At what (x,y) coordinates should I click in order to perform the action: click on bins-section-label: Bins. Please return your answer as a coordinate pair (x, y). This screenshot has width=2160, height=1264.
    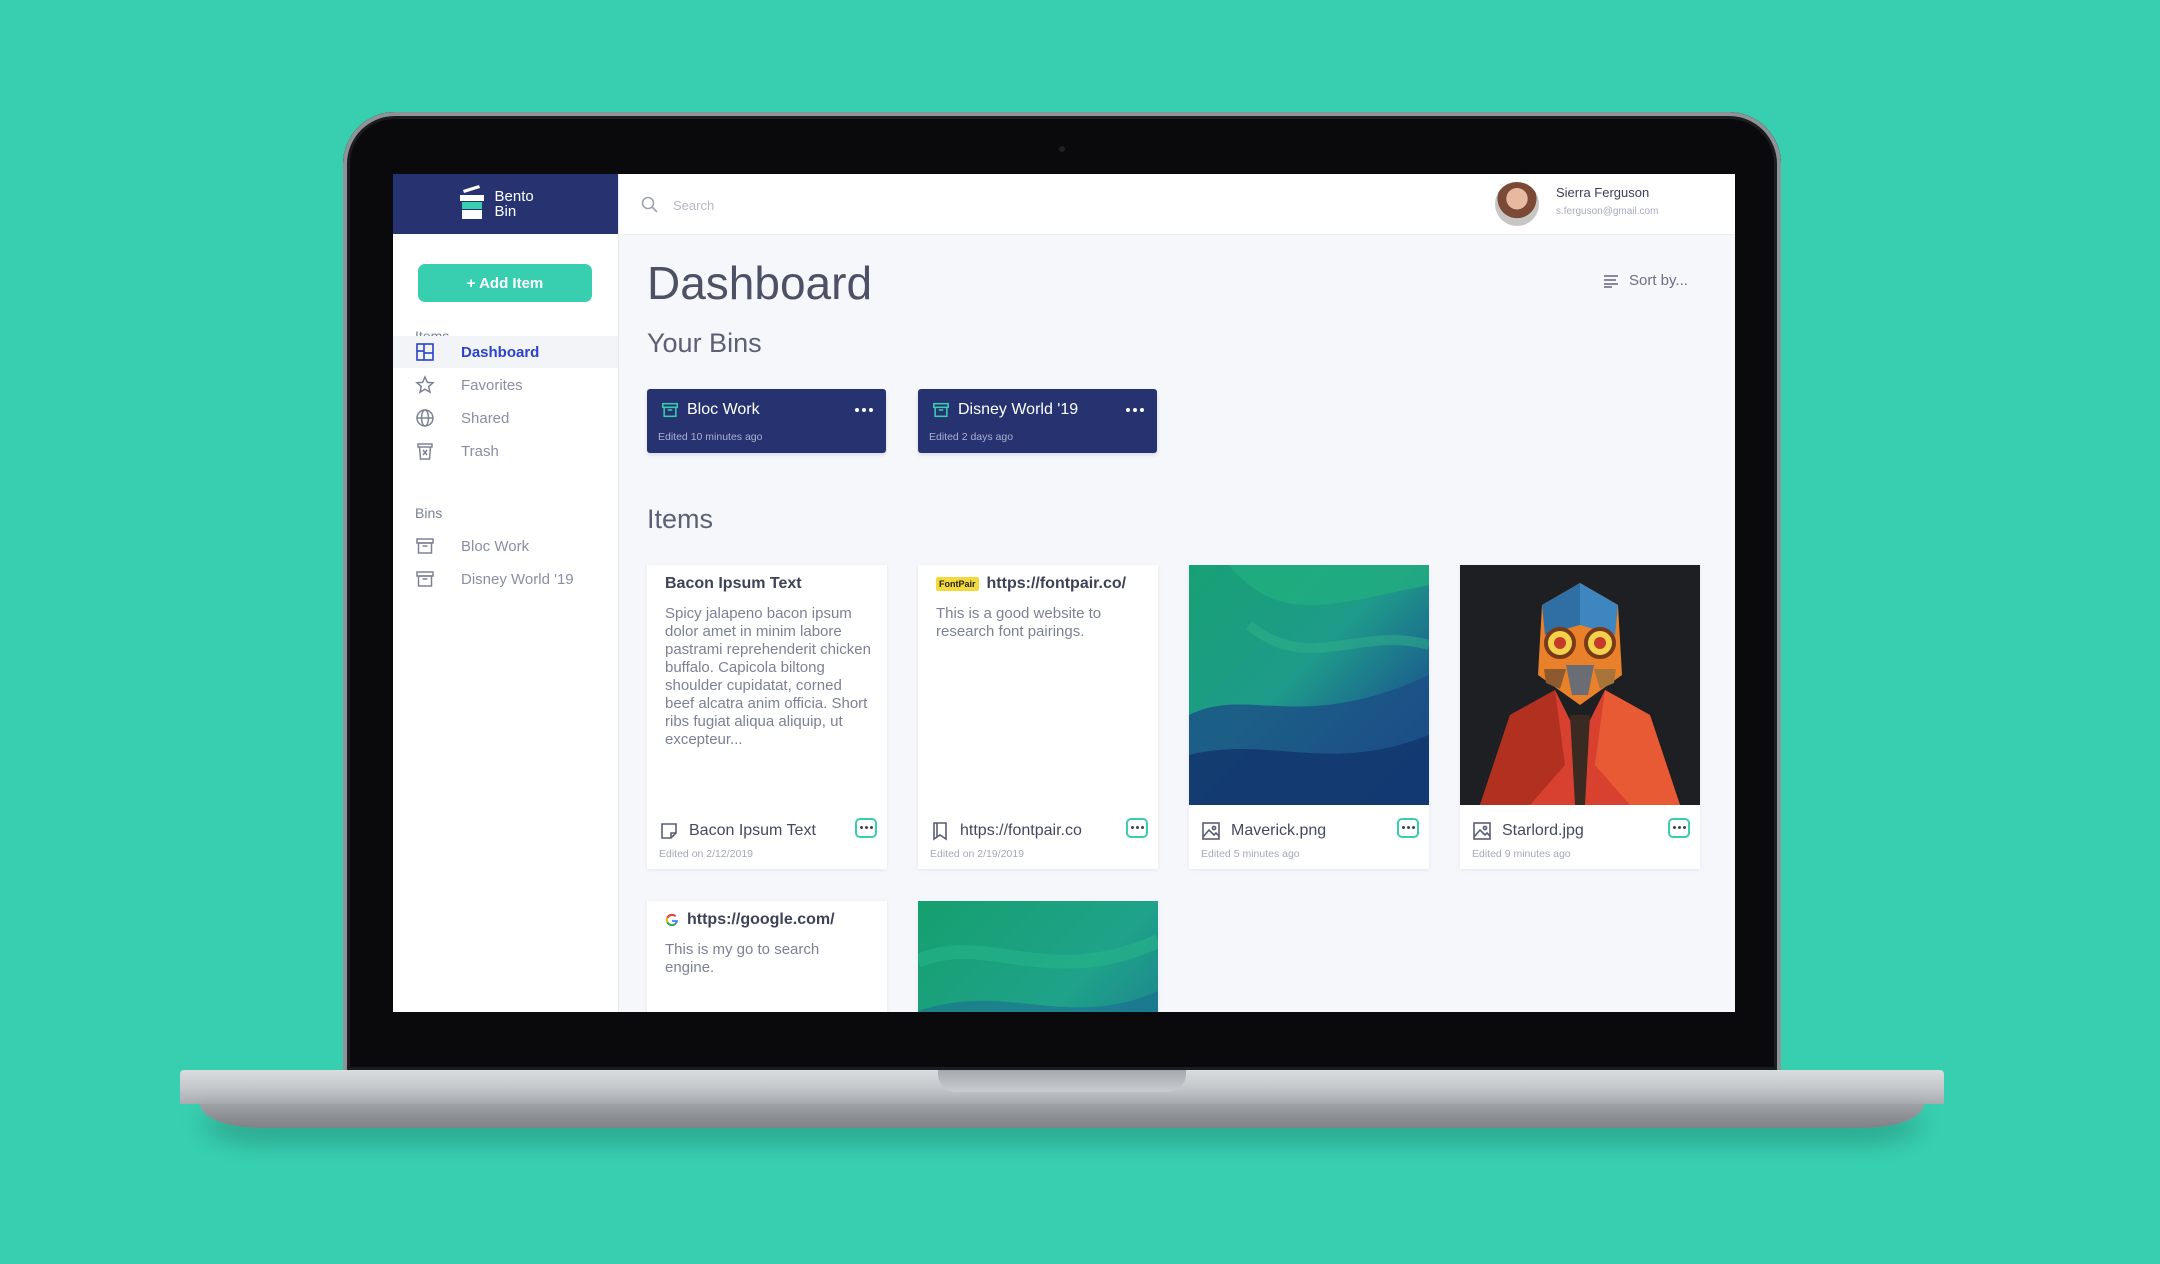
    Looking at the image, I should click on (429, 513).